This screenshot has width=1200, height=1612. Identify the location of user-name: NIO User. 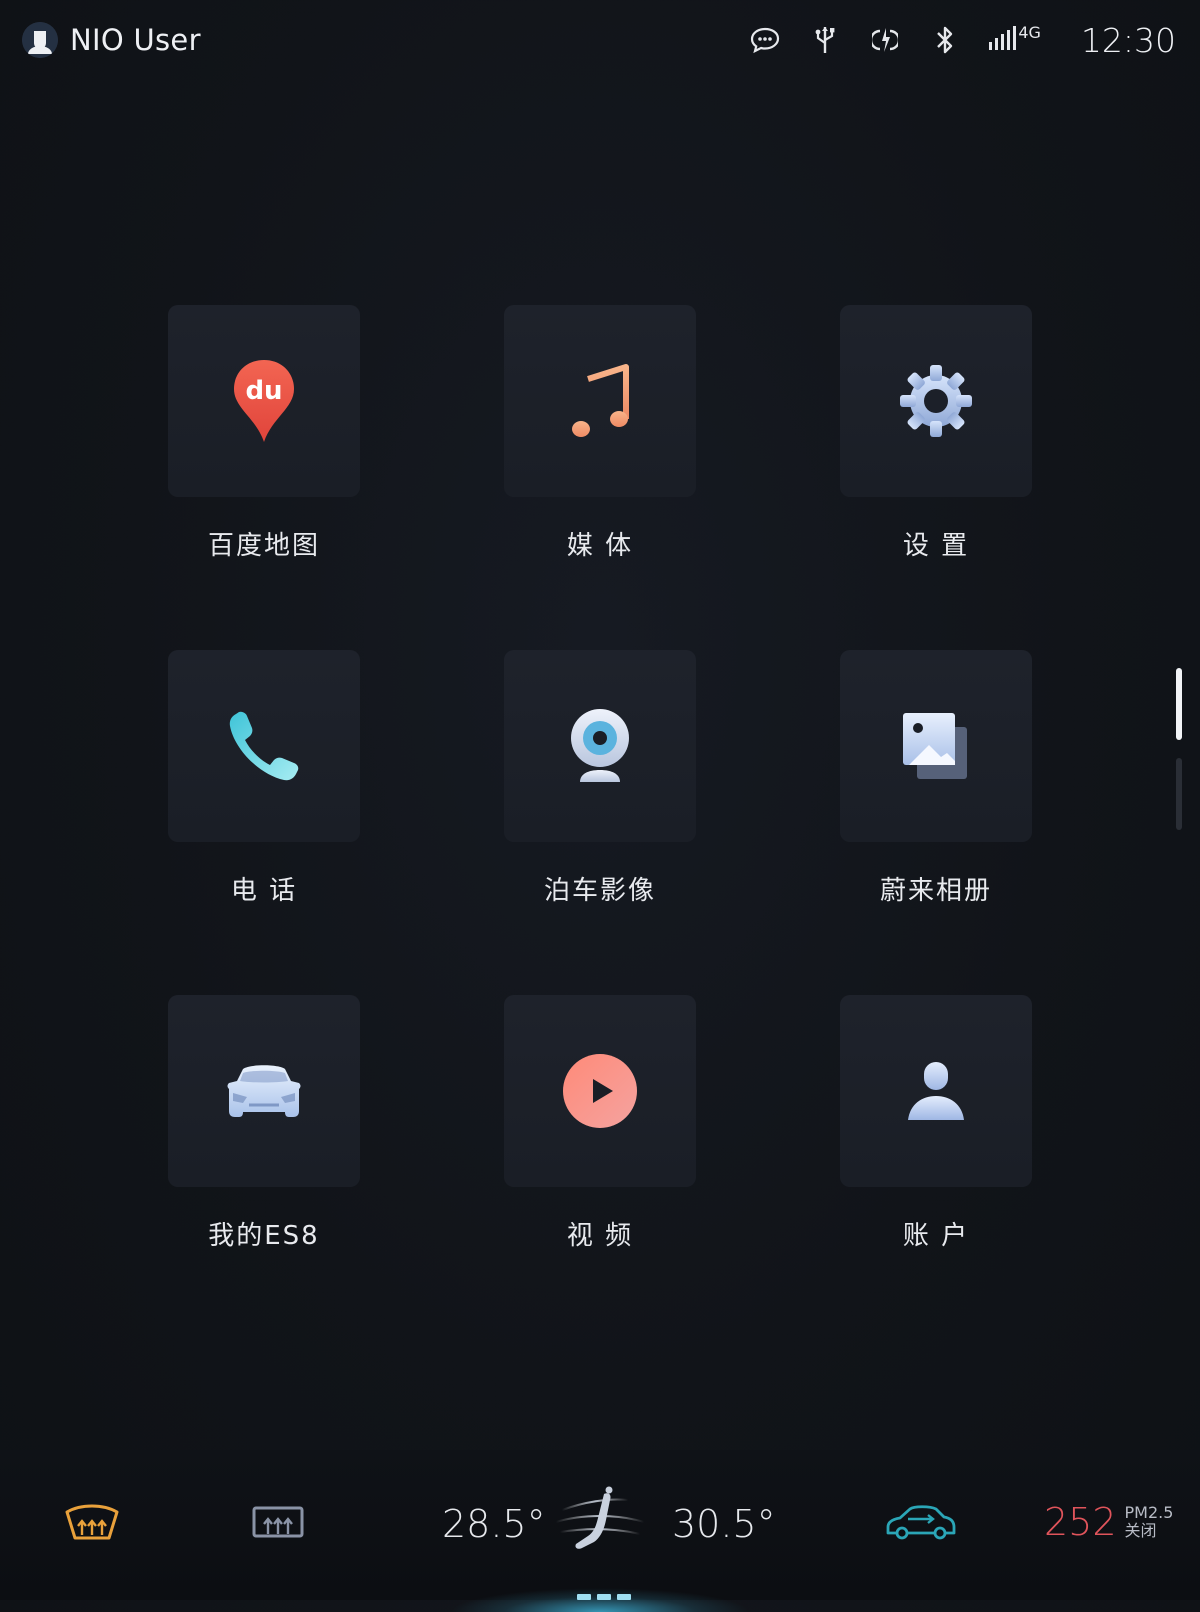
(135, 40).